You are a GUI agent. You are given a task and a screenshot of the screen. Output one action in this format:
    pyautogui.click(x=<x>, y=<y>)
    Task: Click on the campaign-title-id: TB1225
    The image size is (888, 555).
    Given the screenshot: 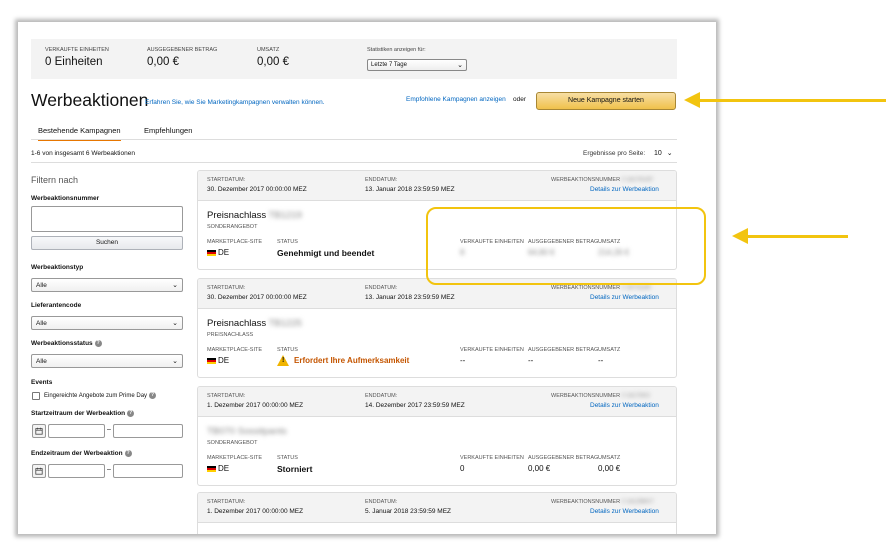 What is the action you would take?
    pyautogui.click(x=285, y=323)
    